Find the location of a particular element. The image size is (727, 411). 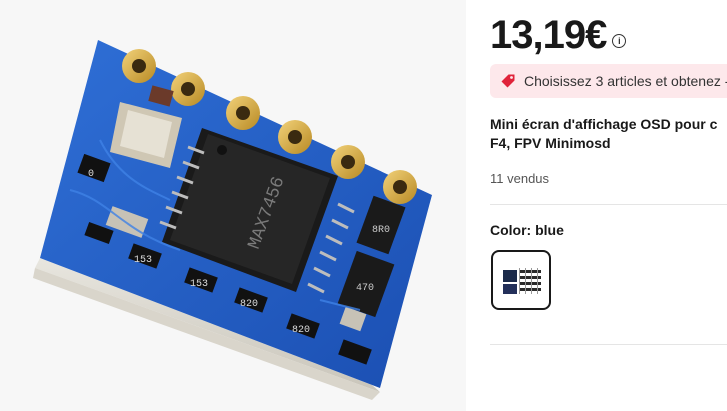

info-icon: i is located at coordinates (619, 41).